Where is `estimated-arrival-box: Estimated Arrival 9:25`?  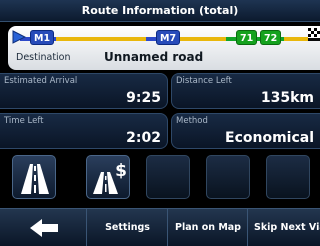 estimated-arrival-box: Estimated Arrival 9:25 is located at coordinates (84, 91).